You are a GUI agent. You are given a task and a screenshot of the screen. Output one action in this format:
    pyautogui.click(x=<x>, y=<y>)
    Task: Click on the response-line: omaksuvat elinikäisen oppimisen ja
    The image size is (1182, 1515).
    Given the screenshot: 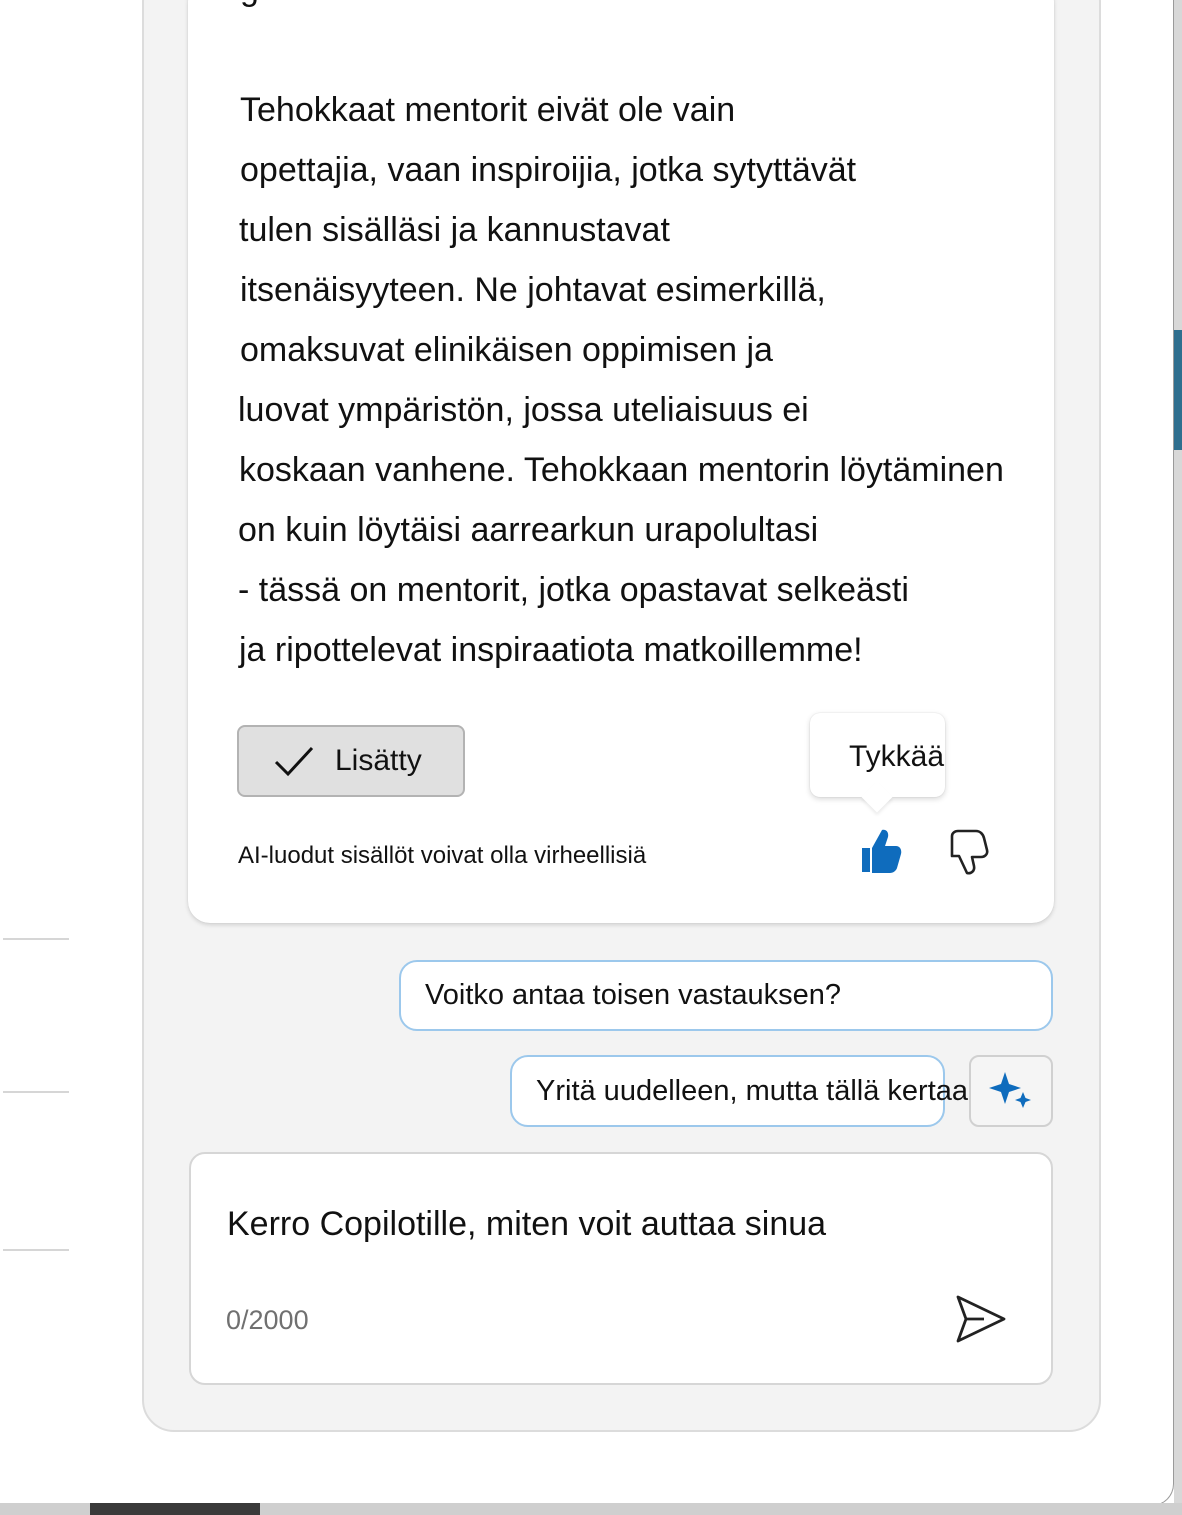 What is the action you would take?
    pyautogui.click(x=506, y=350)
    